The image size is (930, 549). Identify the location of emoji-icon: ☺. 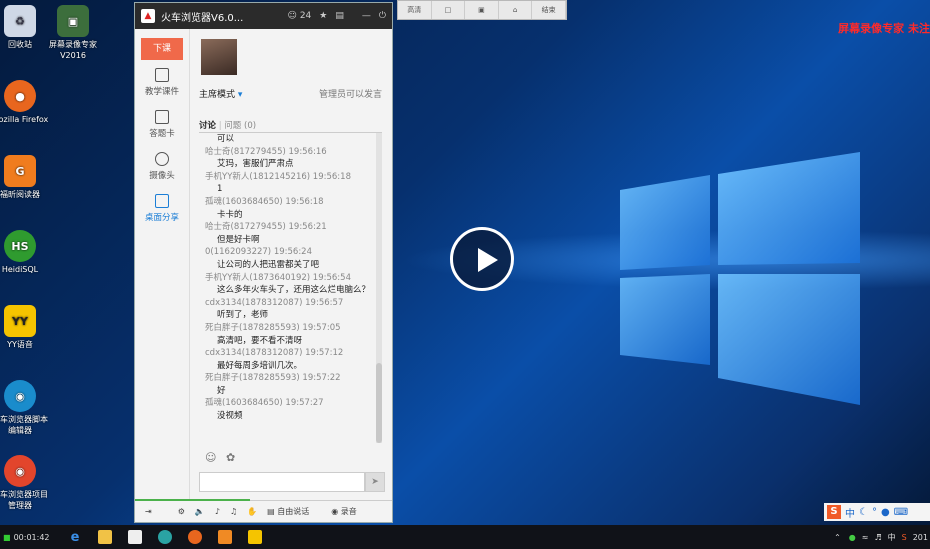
(210, 457).